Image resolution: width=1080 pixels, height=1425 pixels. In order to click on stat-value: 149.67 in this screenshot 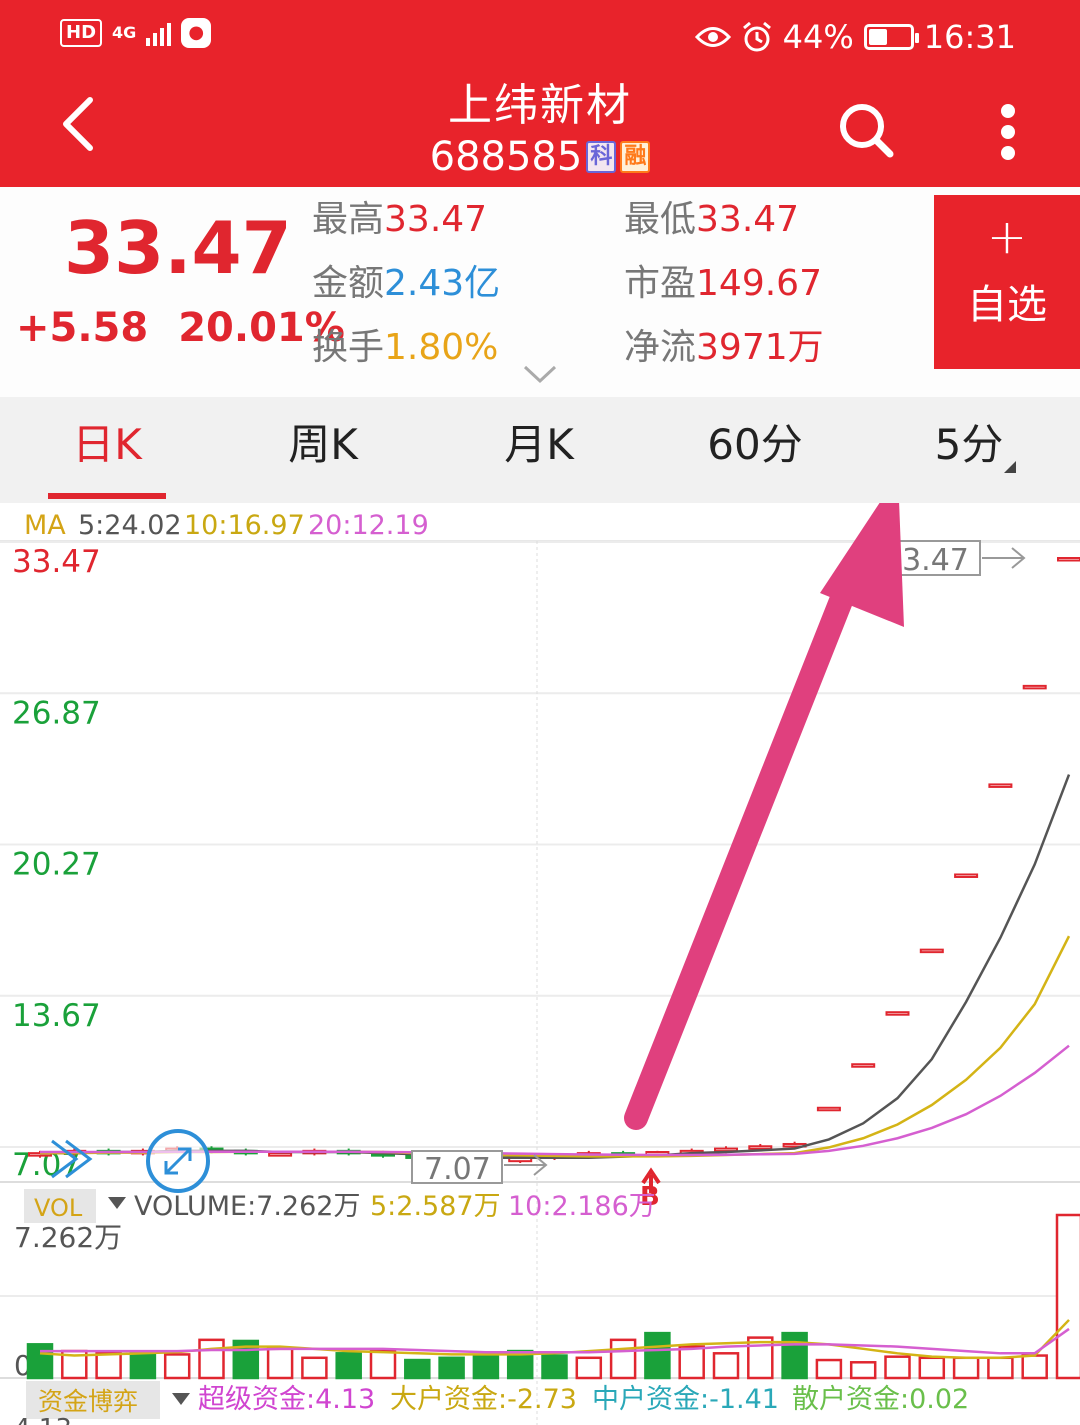, I will do `click(759, 283)`.